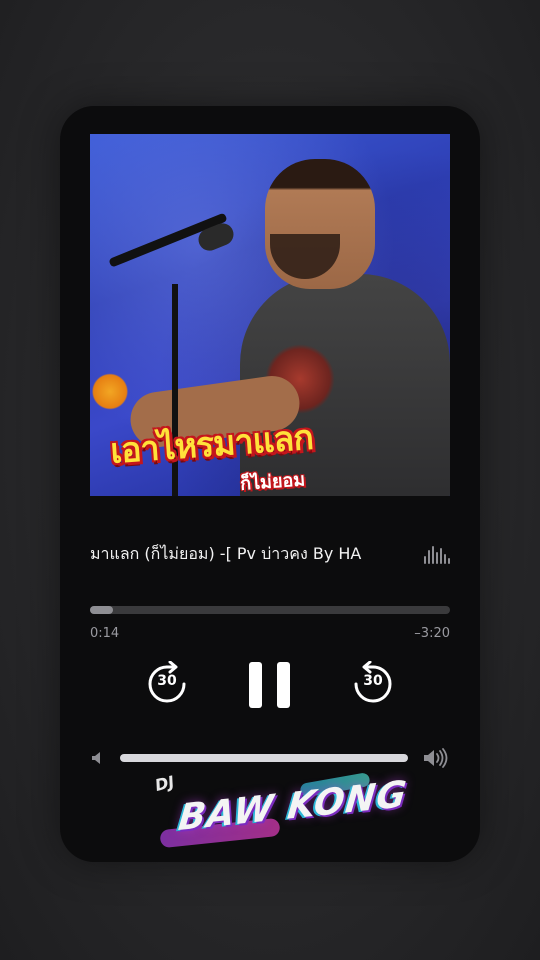 This screenshot has height=960, width=540. I want to click on skip-forward-button: 30, so click(373, 683).